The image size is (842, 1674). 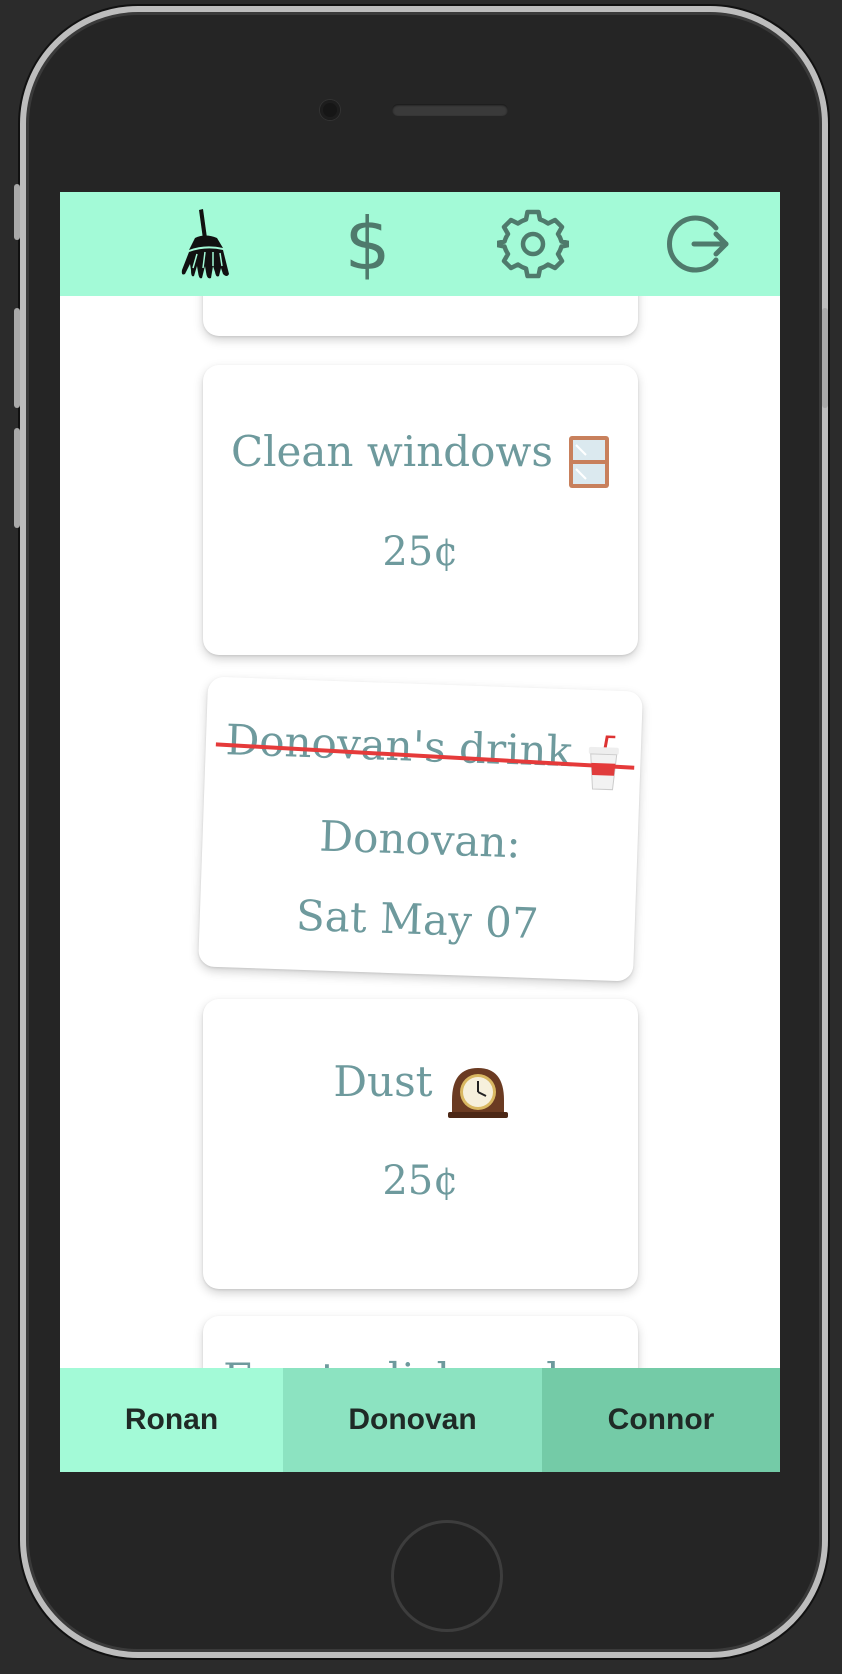 What do you see at coordinates (420, 1144) in the screenshot?
I see `chore-card: Dust 25¢` at bounding box center [420, 1144].